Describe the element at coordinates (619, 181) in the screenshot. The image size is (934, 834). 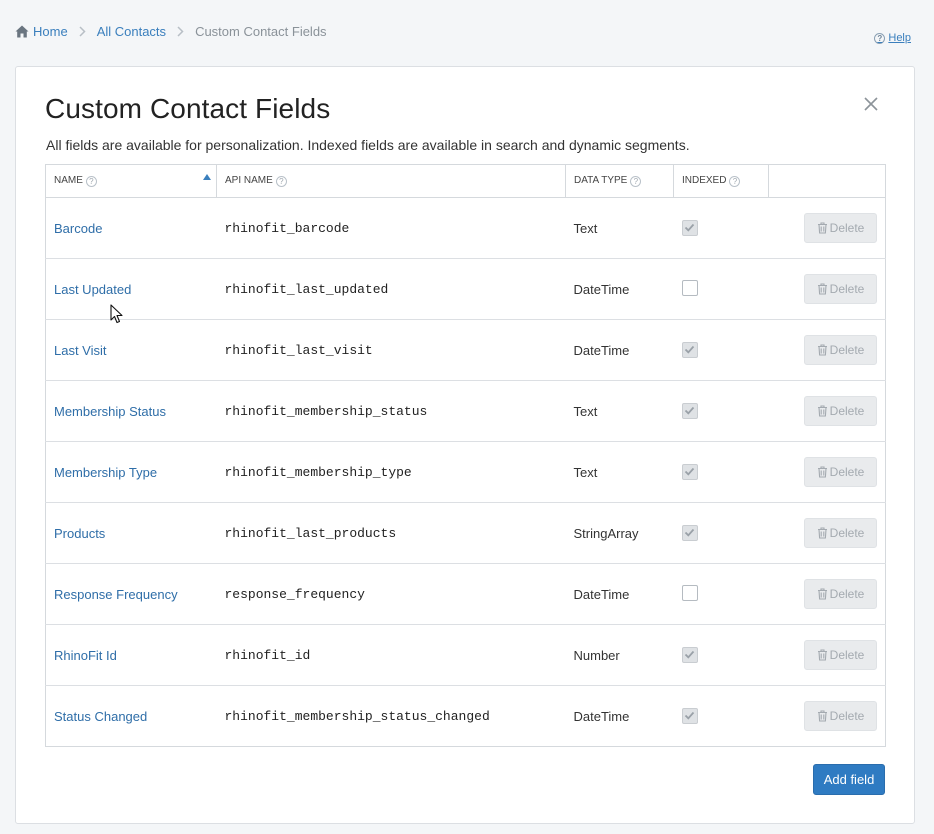
I see `column-header-data-type: DATA TYPE?` at that location.